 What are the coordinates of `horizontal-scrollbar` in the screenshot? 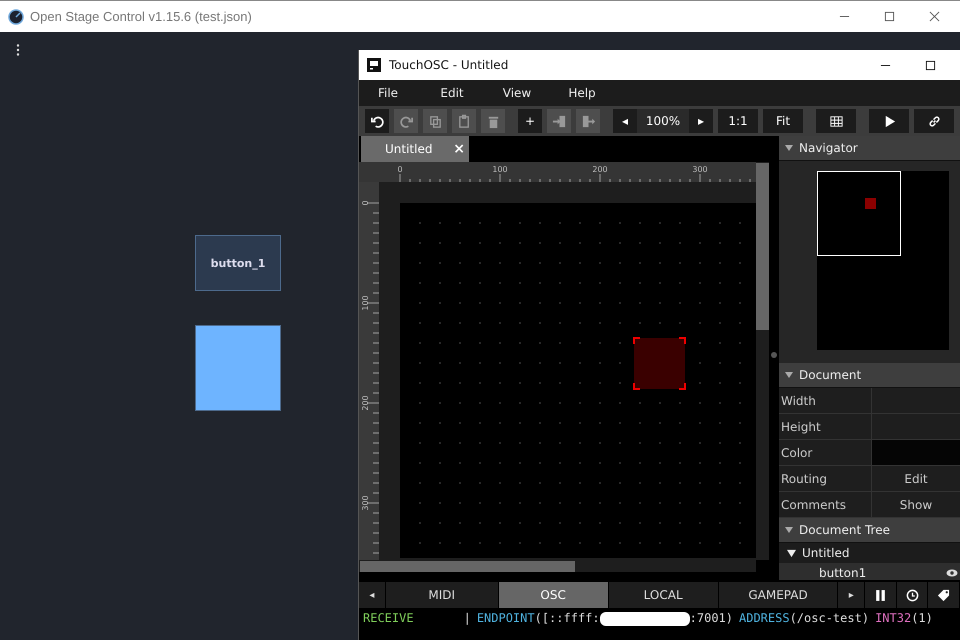 It's located at (557, 566).